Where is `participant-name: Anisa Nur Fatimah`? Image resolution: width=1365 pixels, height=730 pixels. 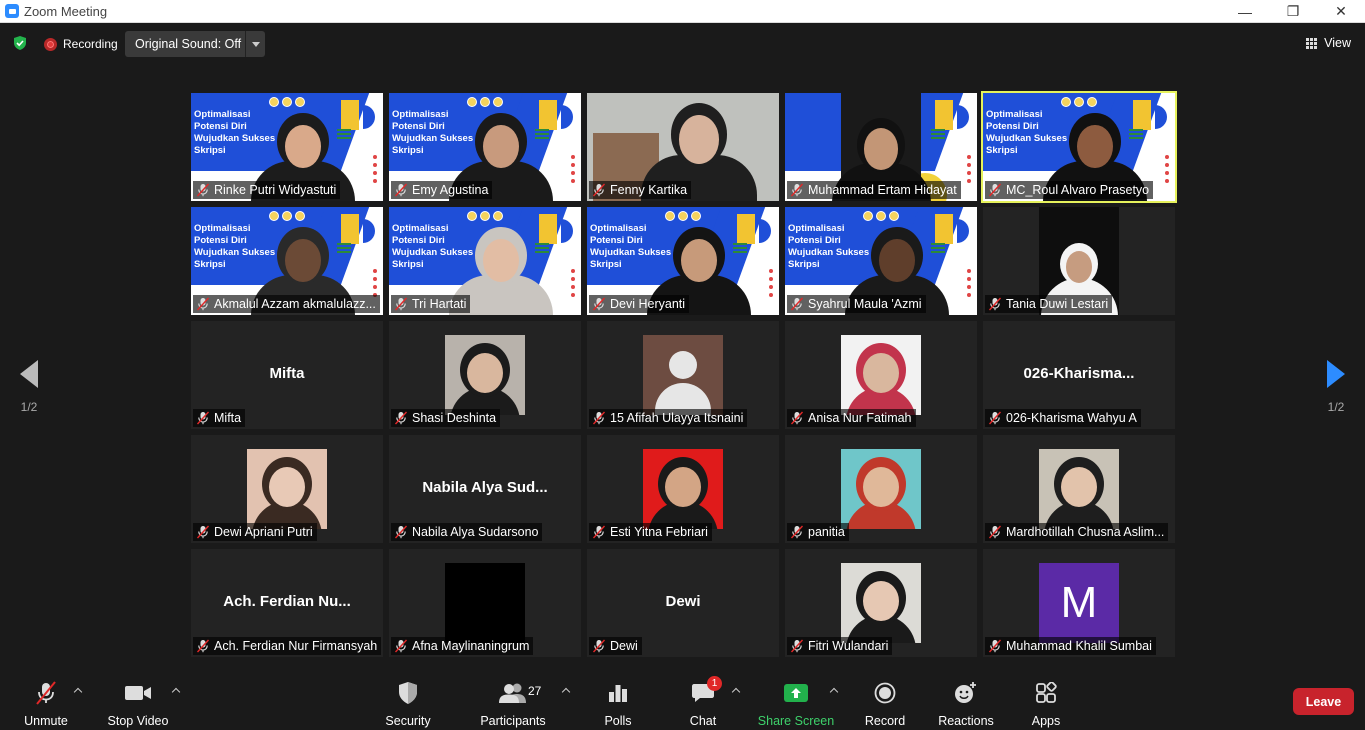
participant-name: Anisa Nur Fatimah is located at coordinates (860, 418).